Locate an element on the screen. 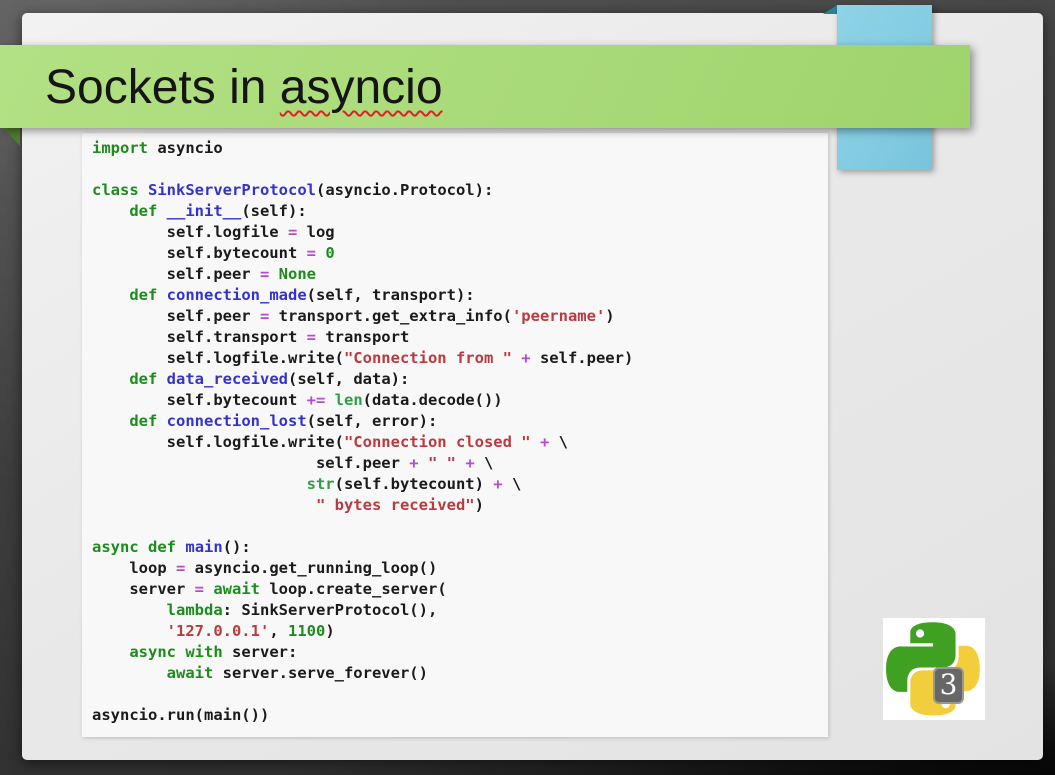 This screenshot has width=1055, height=775. code-line: str(self.bytecount) + \ is located at coordinates (414, 484).